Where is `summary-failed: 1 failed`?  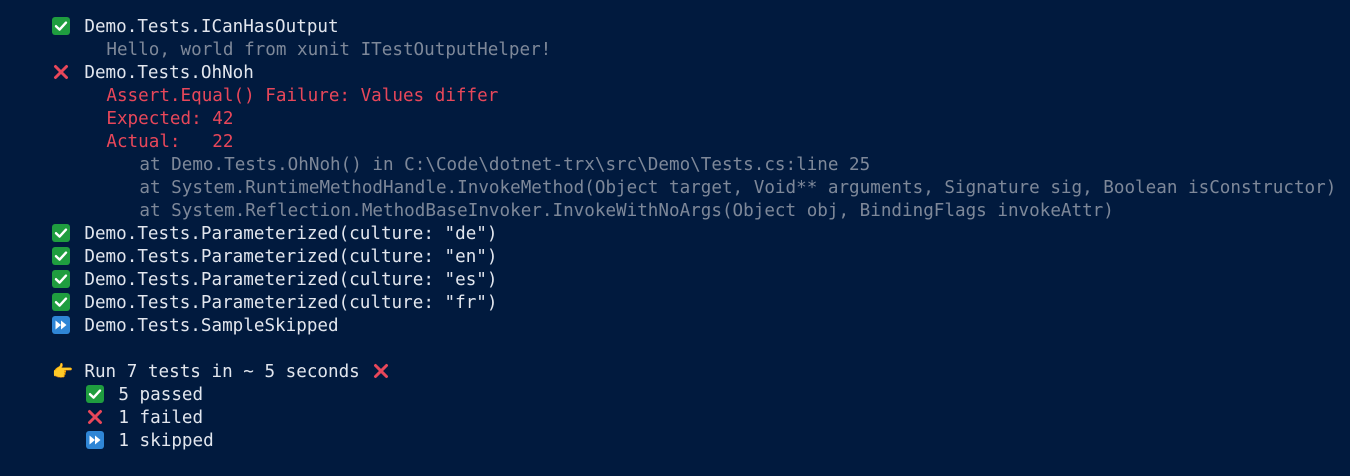
summary-failed: 1 failed is located at coordinates (675, 406).